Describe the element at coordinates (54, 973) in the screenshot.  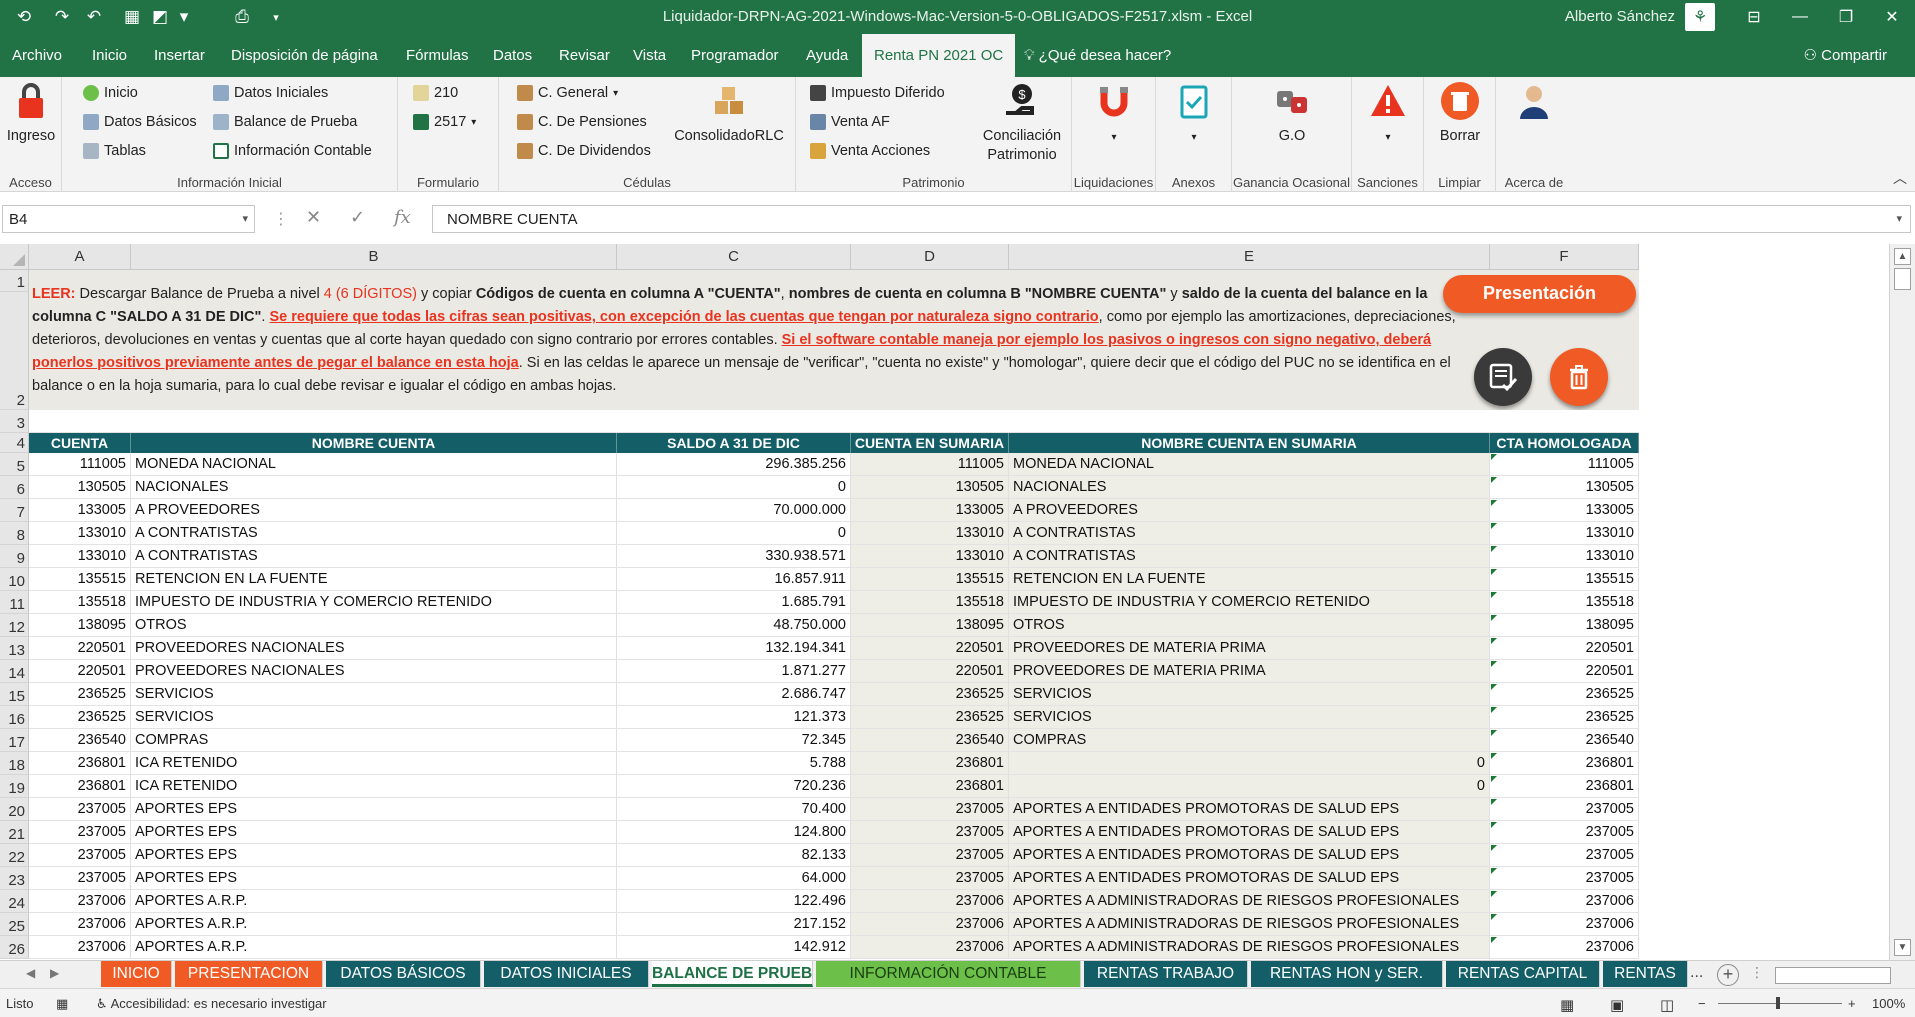
I see `next-sheet-icon: ▶` at that location.